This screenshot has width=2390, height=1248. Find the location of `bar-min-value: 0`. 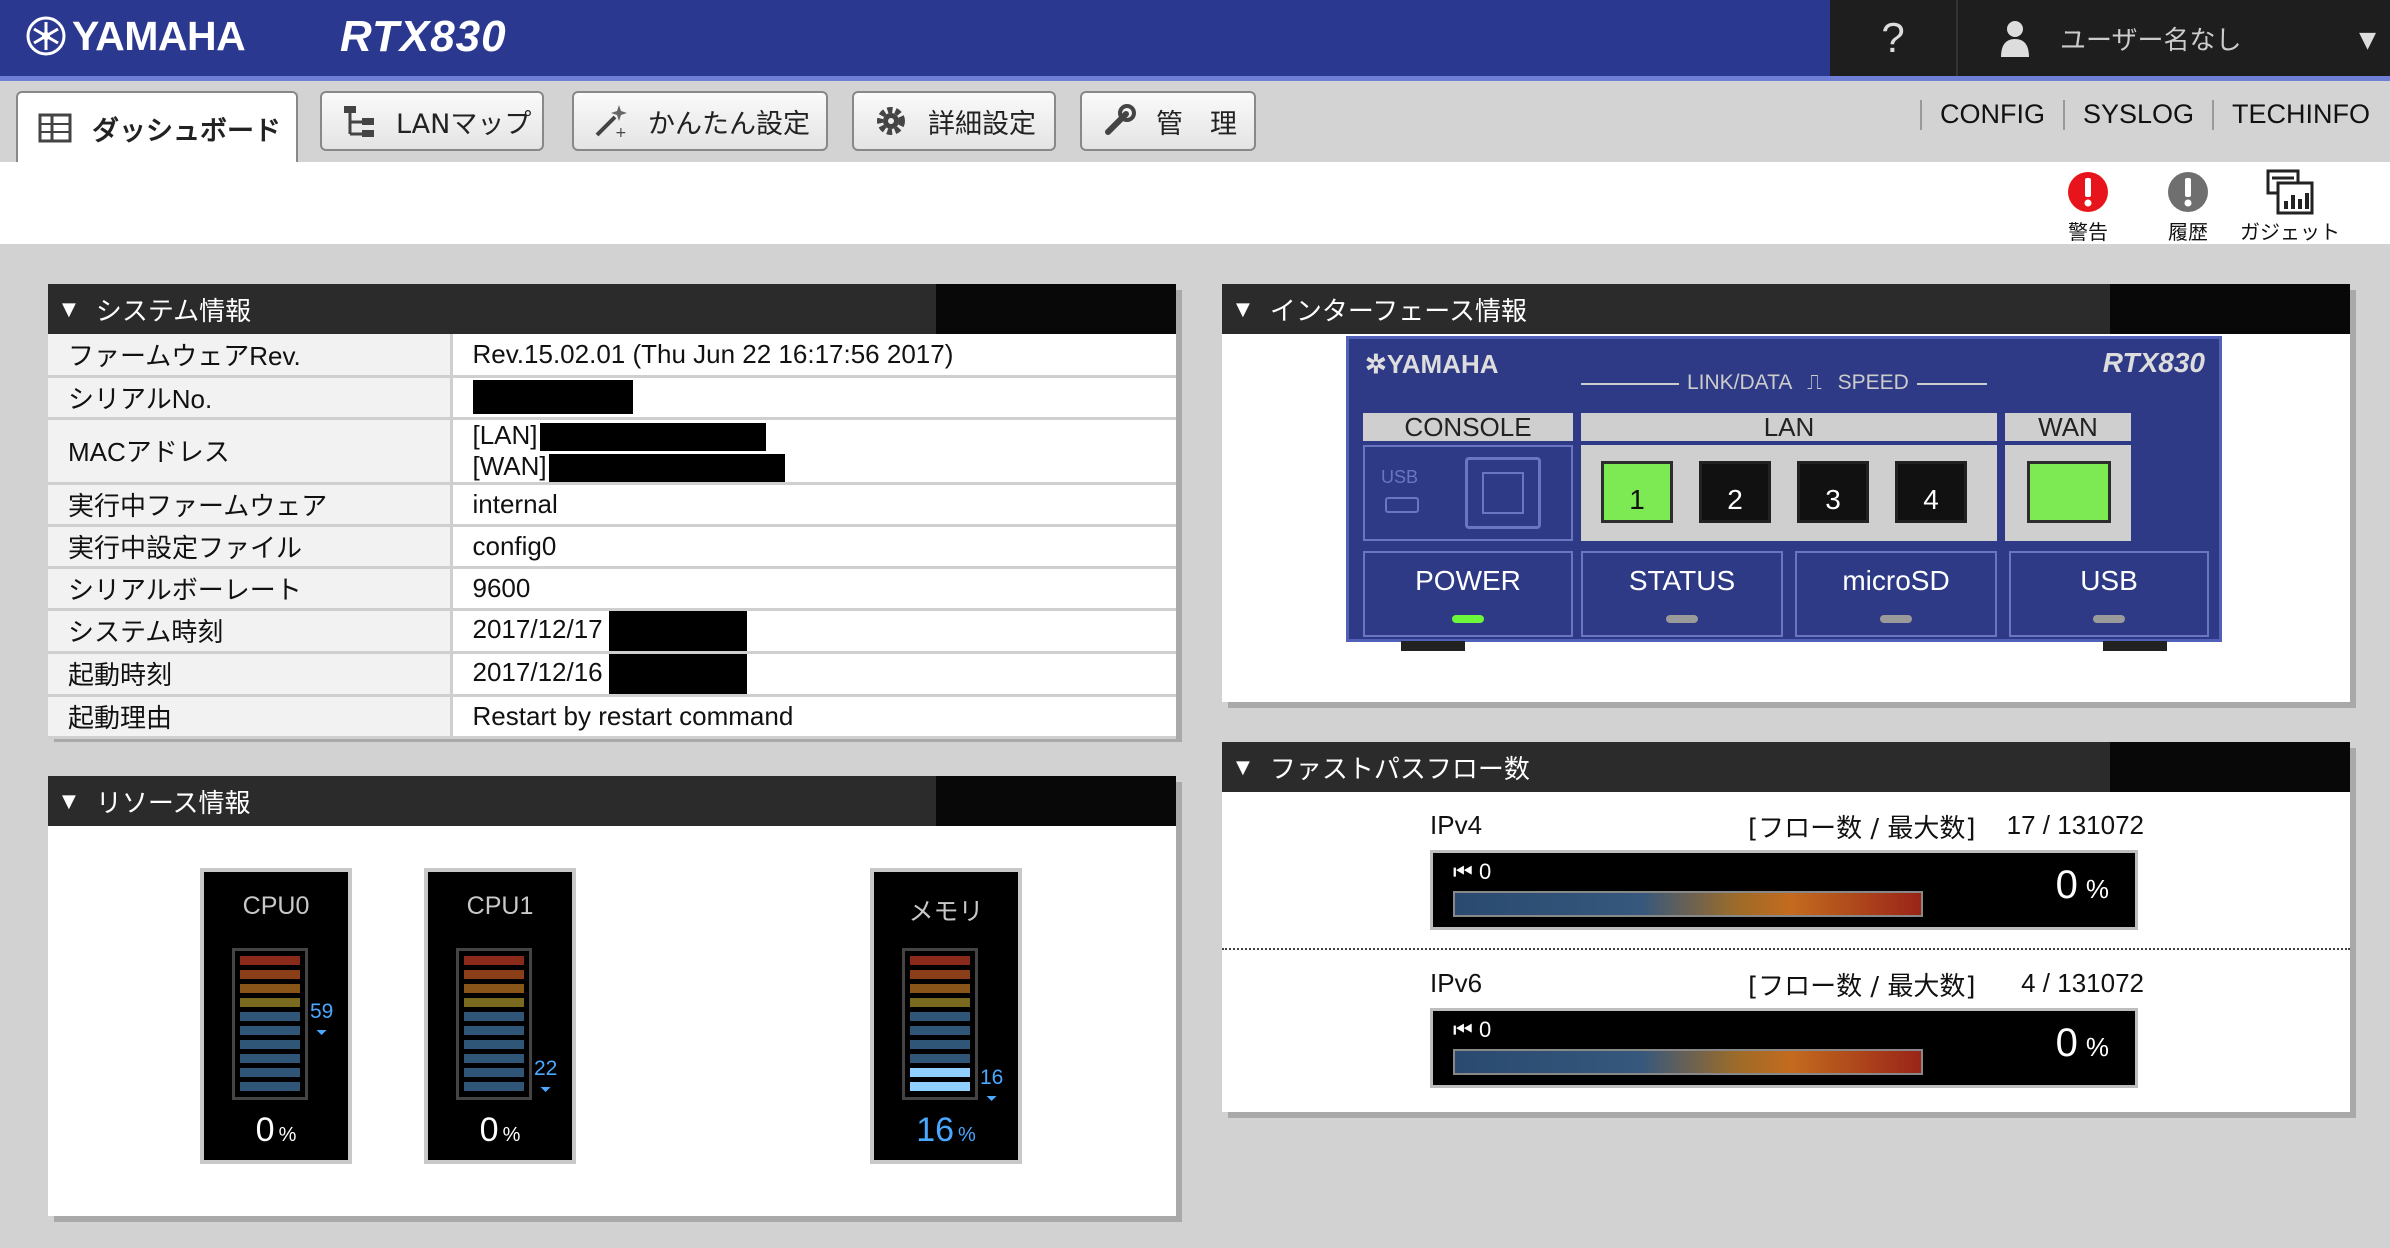

bar-min-value: 0 is located at coordinates (1485, 871).